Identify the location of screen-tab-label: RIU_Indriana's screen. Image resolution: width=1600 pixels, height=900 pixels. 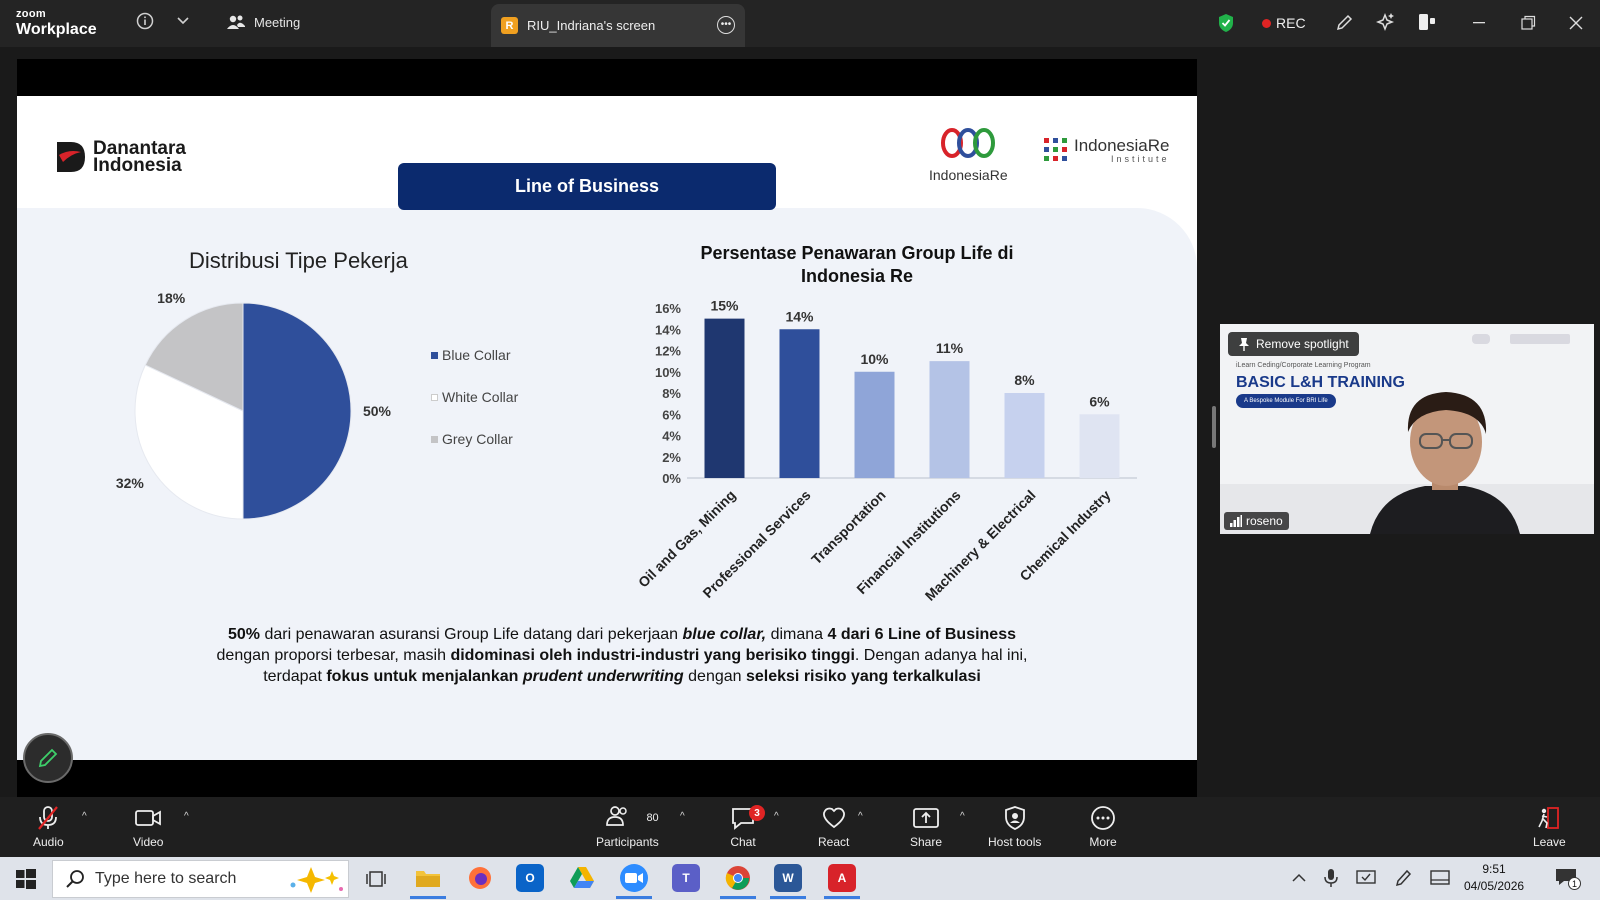
(591, 25).